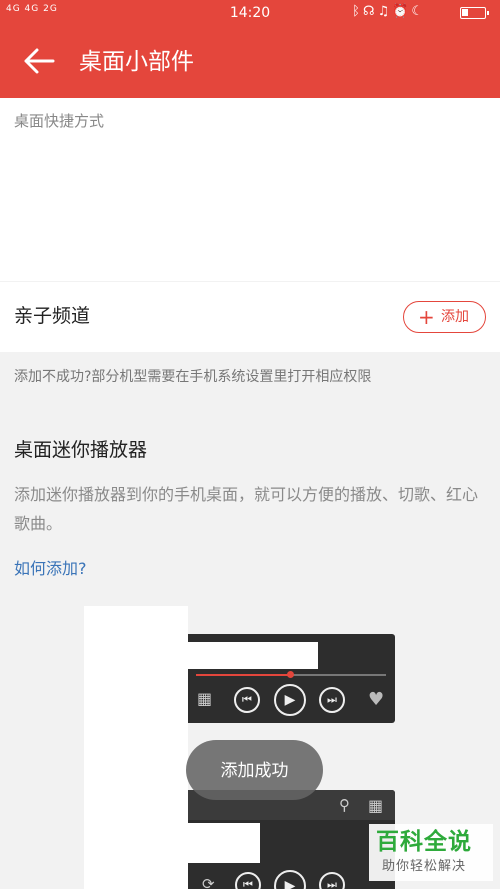 This screenshot has height=889, width=500. I want to click on status-icons: ᛒ☊♫⏰☾, so click(389, 12).